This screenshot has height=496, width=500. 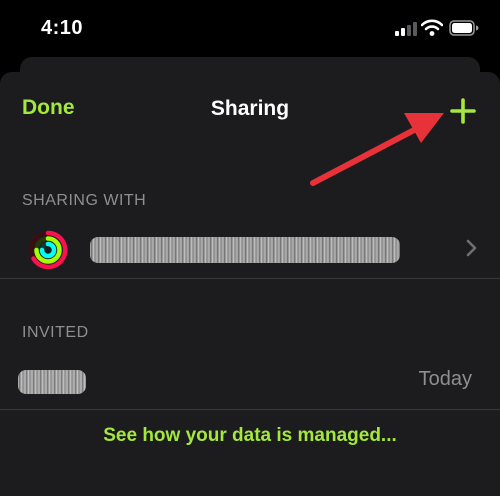 What do you see at coordinates (62, 28) in the screenshot?
I see `status-time: 4:10` at bounding box center [62, 28].